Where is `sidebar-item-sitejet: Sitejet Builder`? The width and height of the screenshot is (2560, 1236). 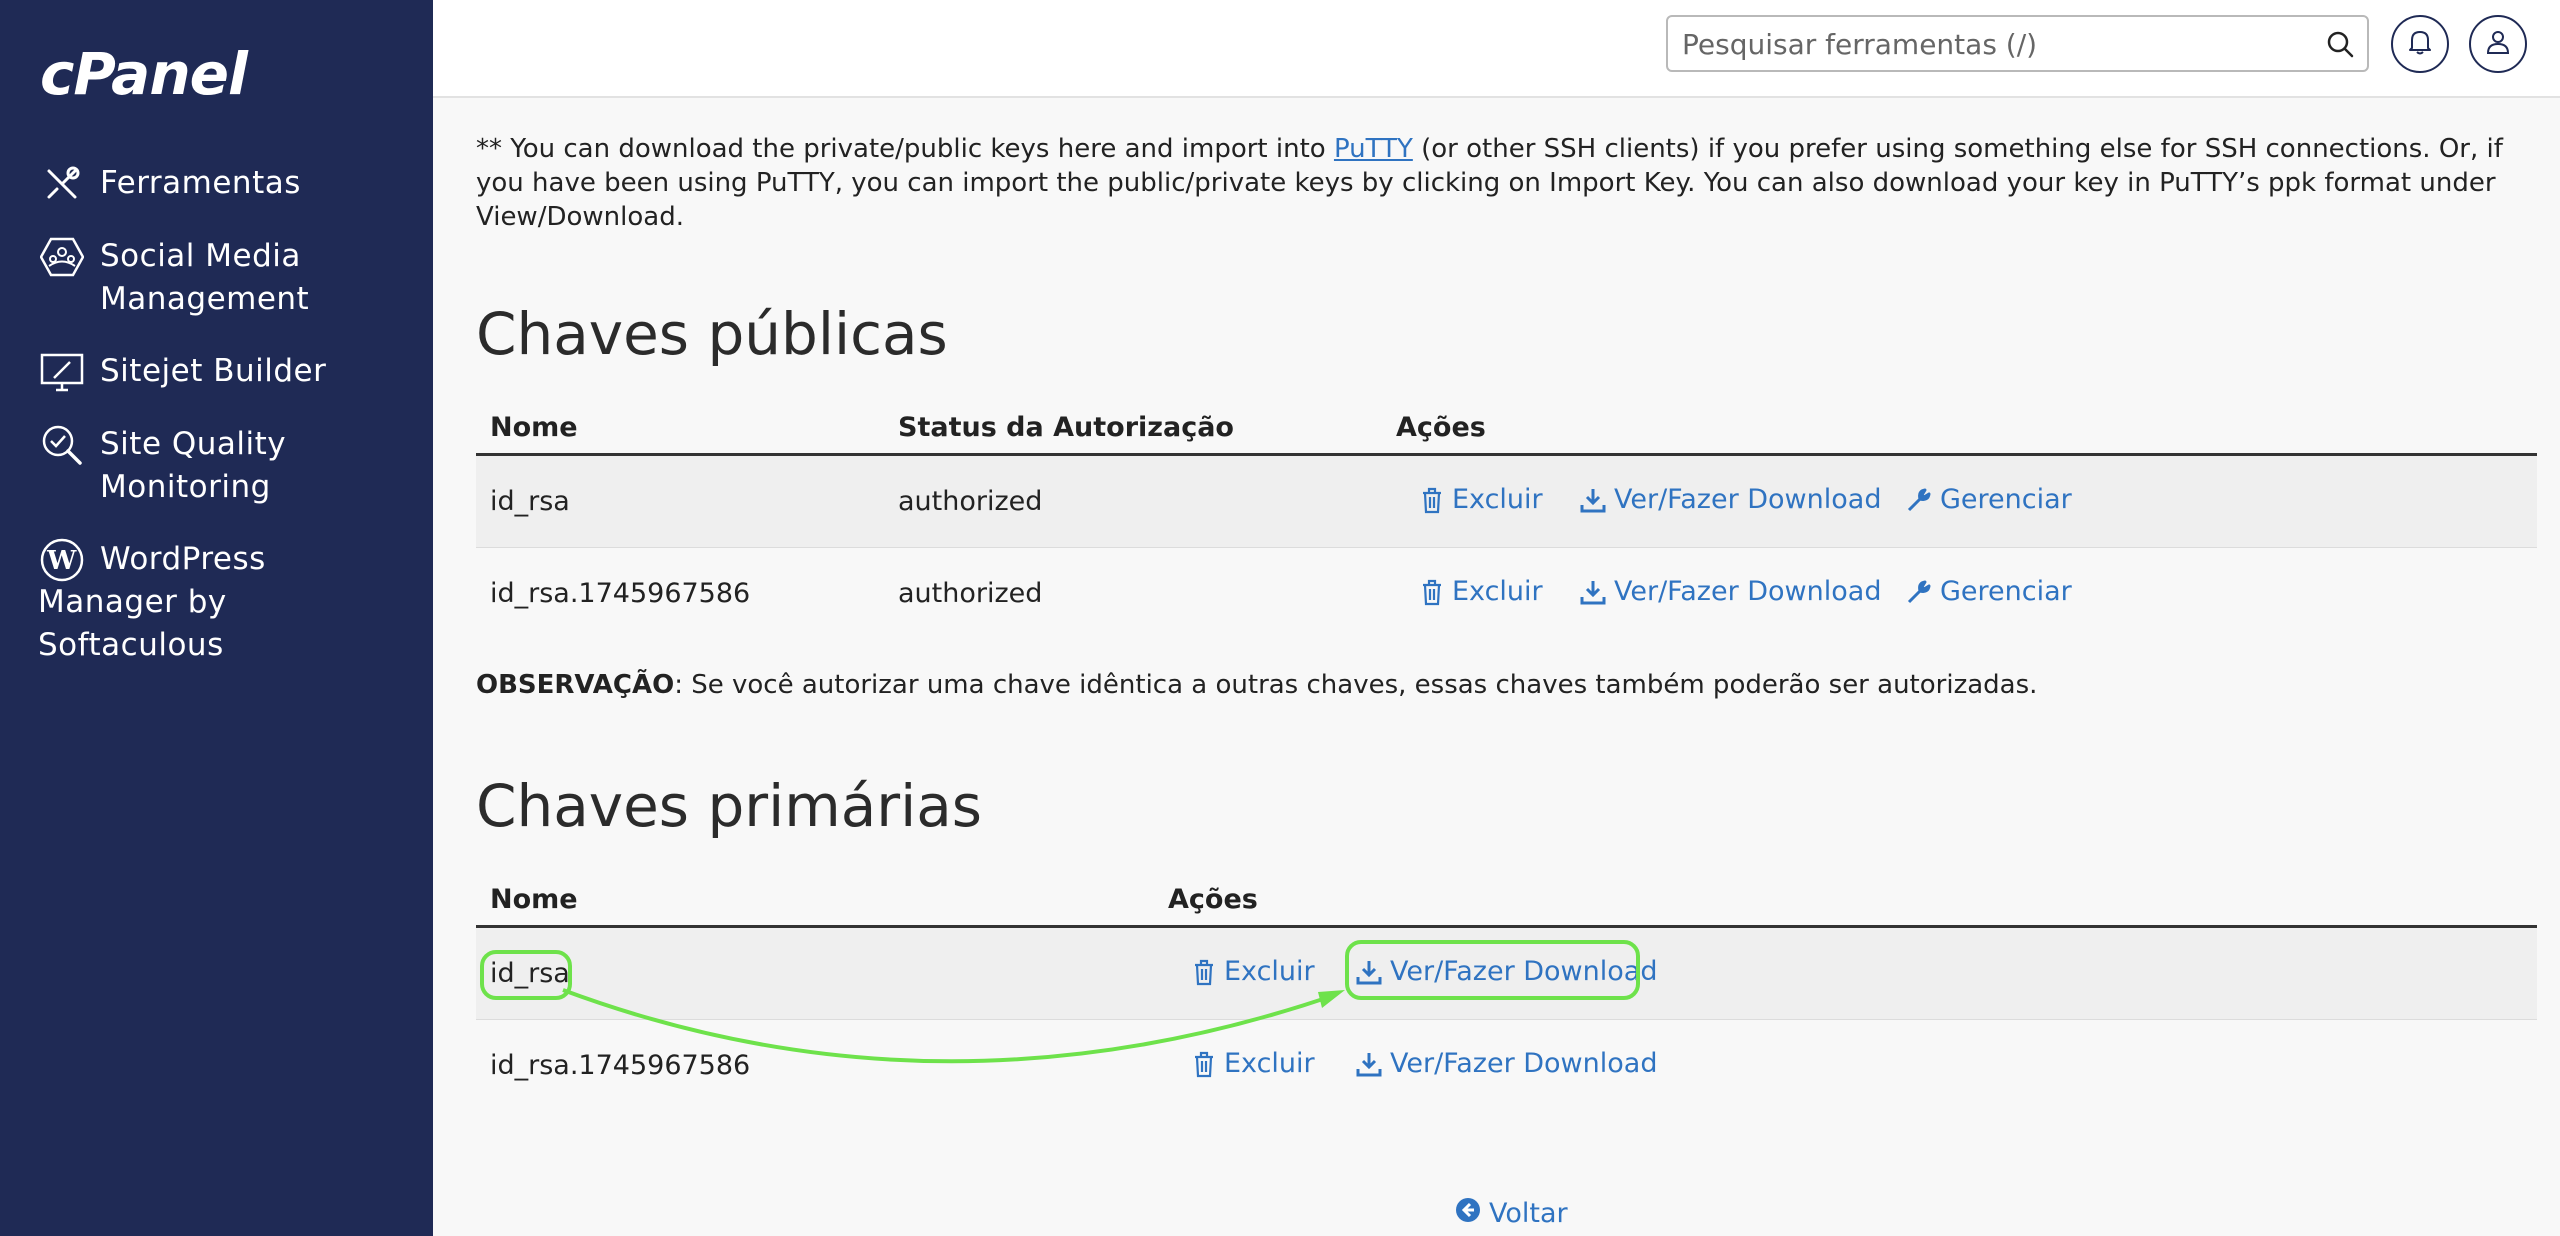 sidebar-item-sitejet: Sitejet Builder is located at coordinates (183, 372).